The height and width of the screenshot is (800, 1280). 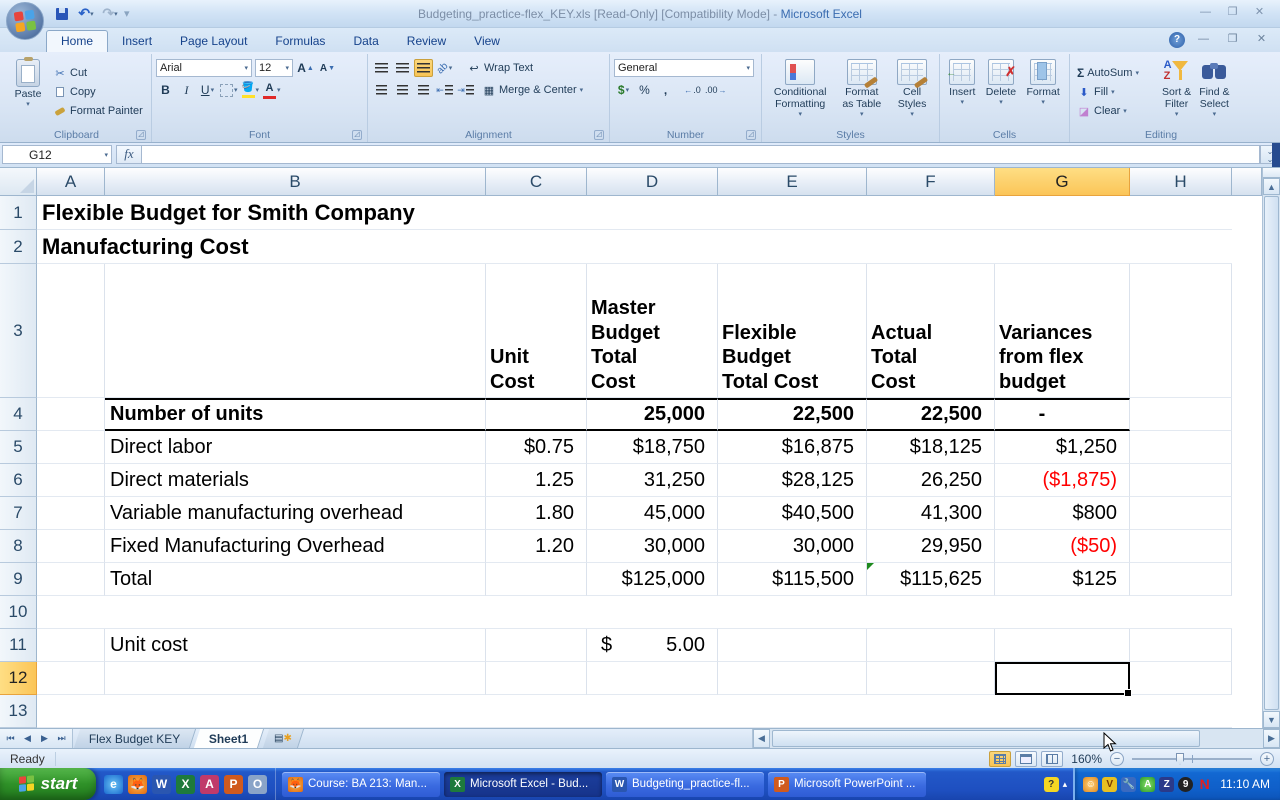 I want to click on cell-e5: $16,875, so click(x=792, y=447).